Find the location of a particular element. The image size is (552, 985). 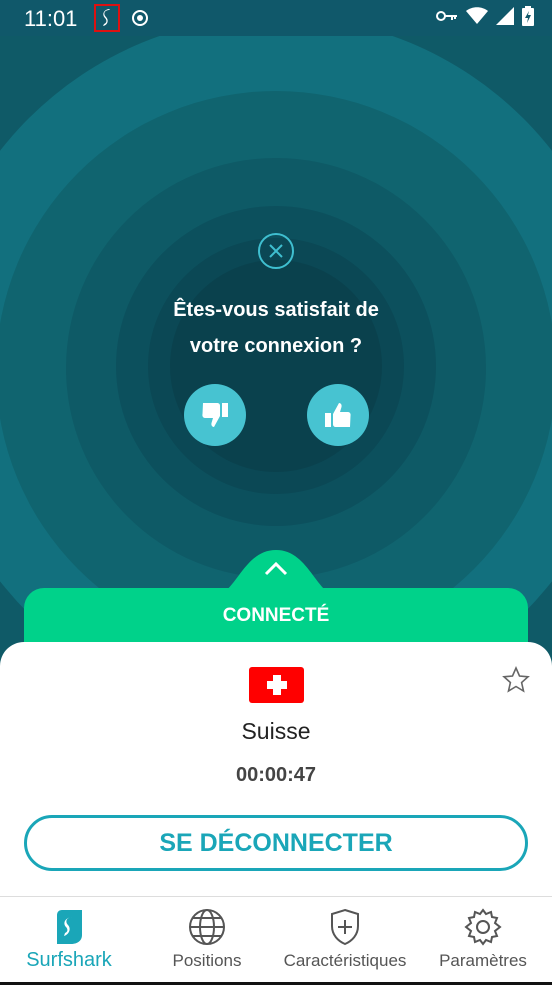

nav-label: Surfshark is located at coordinates (69, 960).